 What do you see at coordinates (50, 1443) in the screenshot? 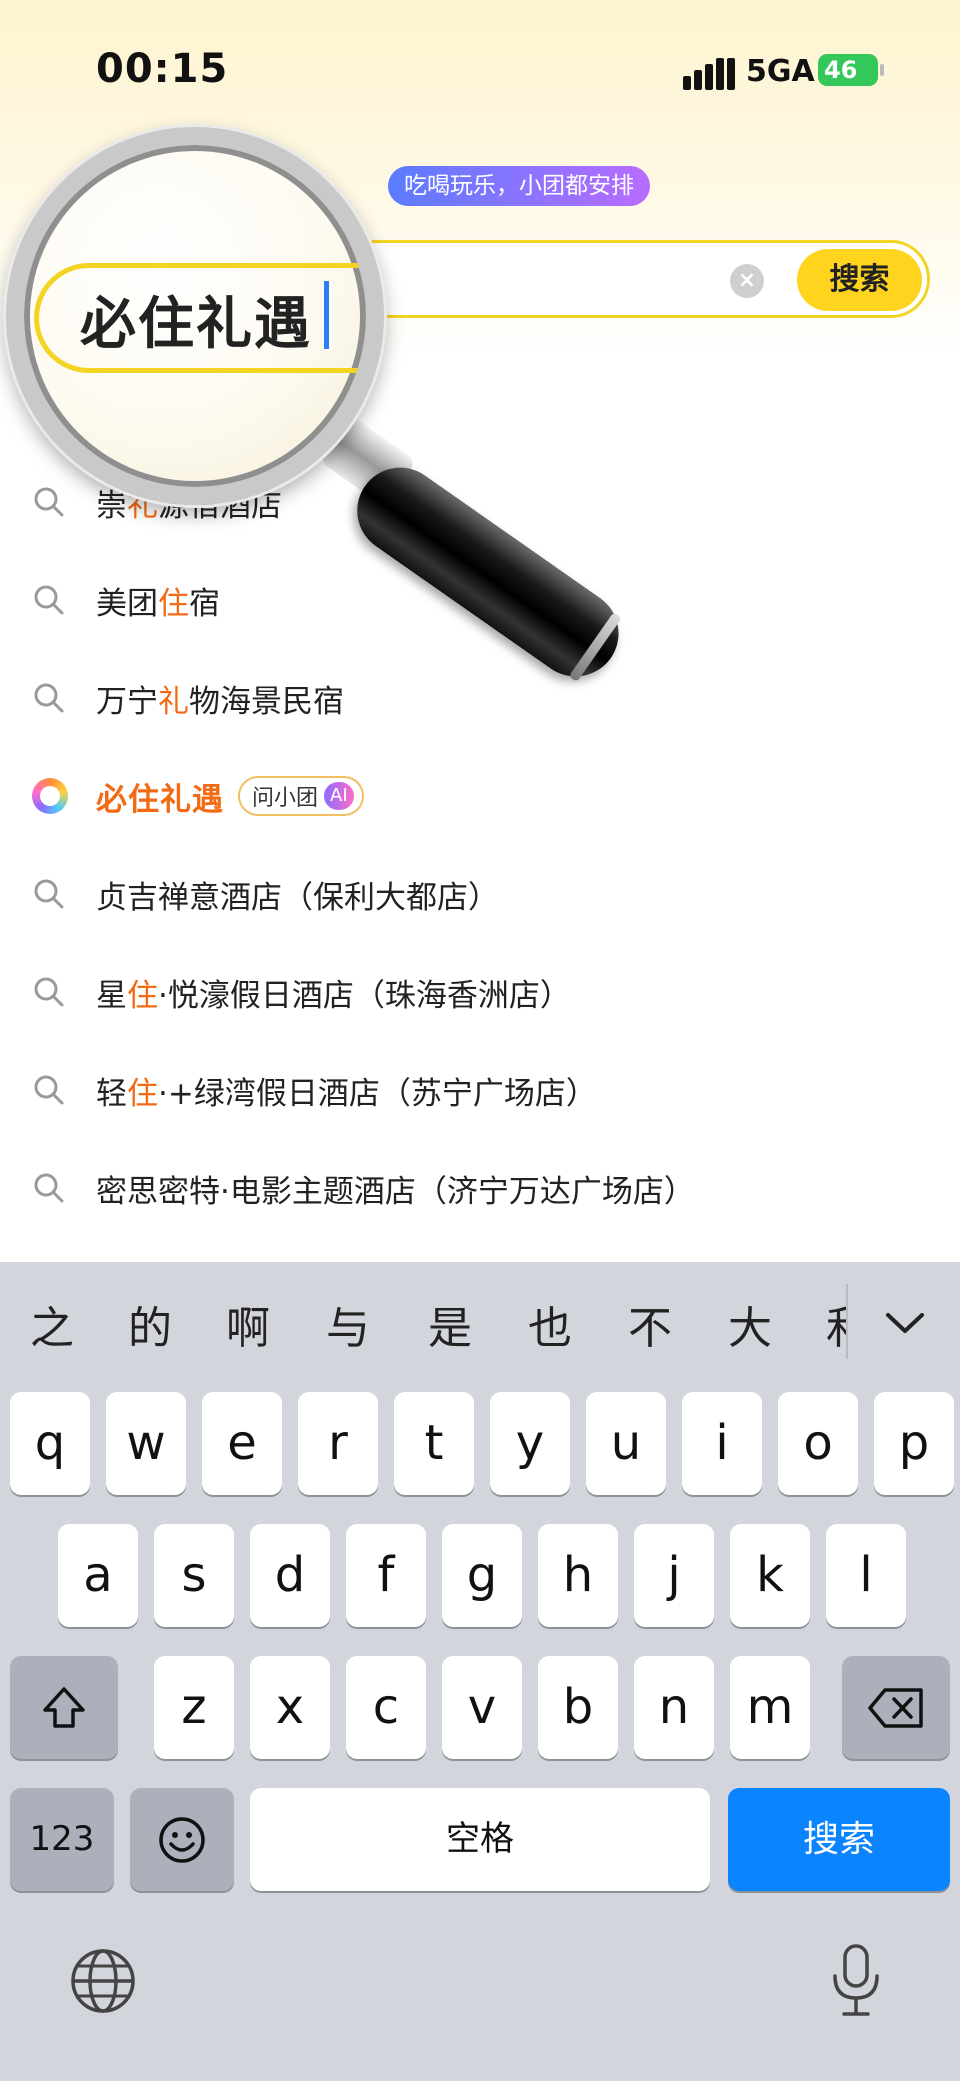
I see `key-q: q` at bounding box center [50, 1443].